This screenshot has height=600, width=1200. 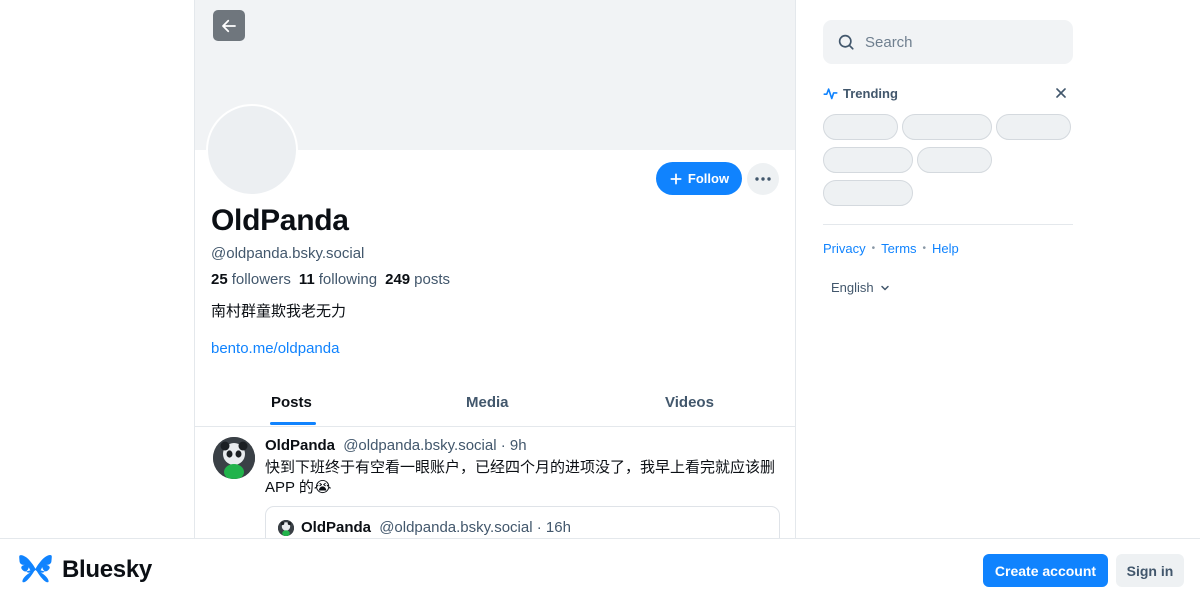 I want to click on bluesky-logo: Bluesky, so click(x=85, y=570).